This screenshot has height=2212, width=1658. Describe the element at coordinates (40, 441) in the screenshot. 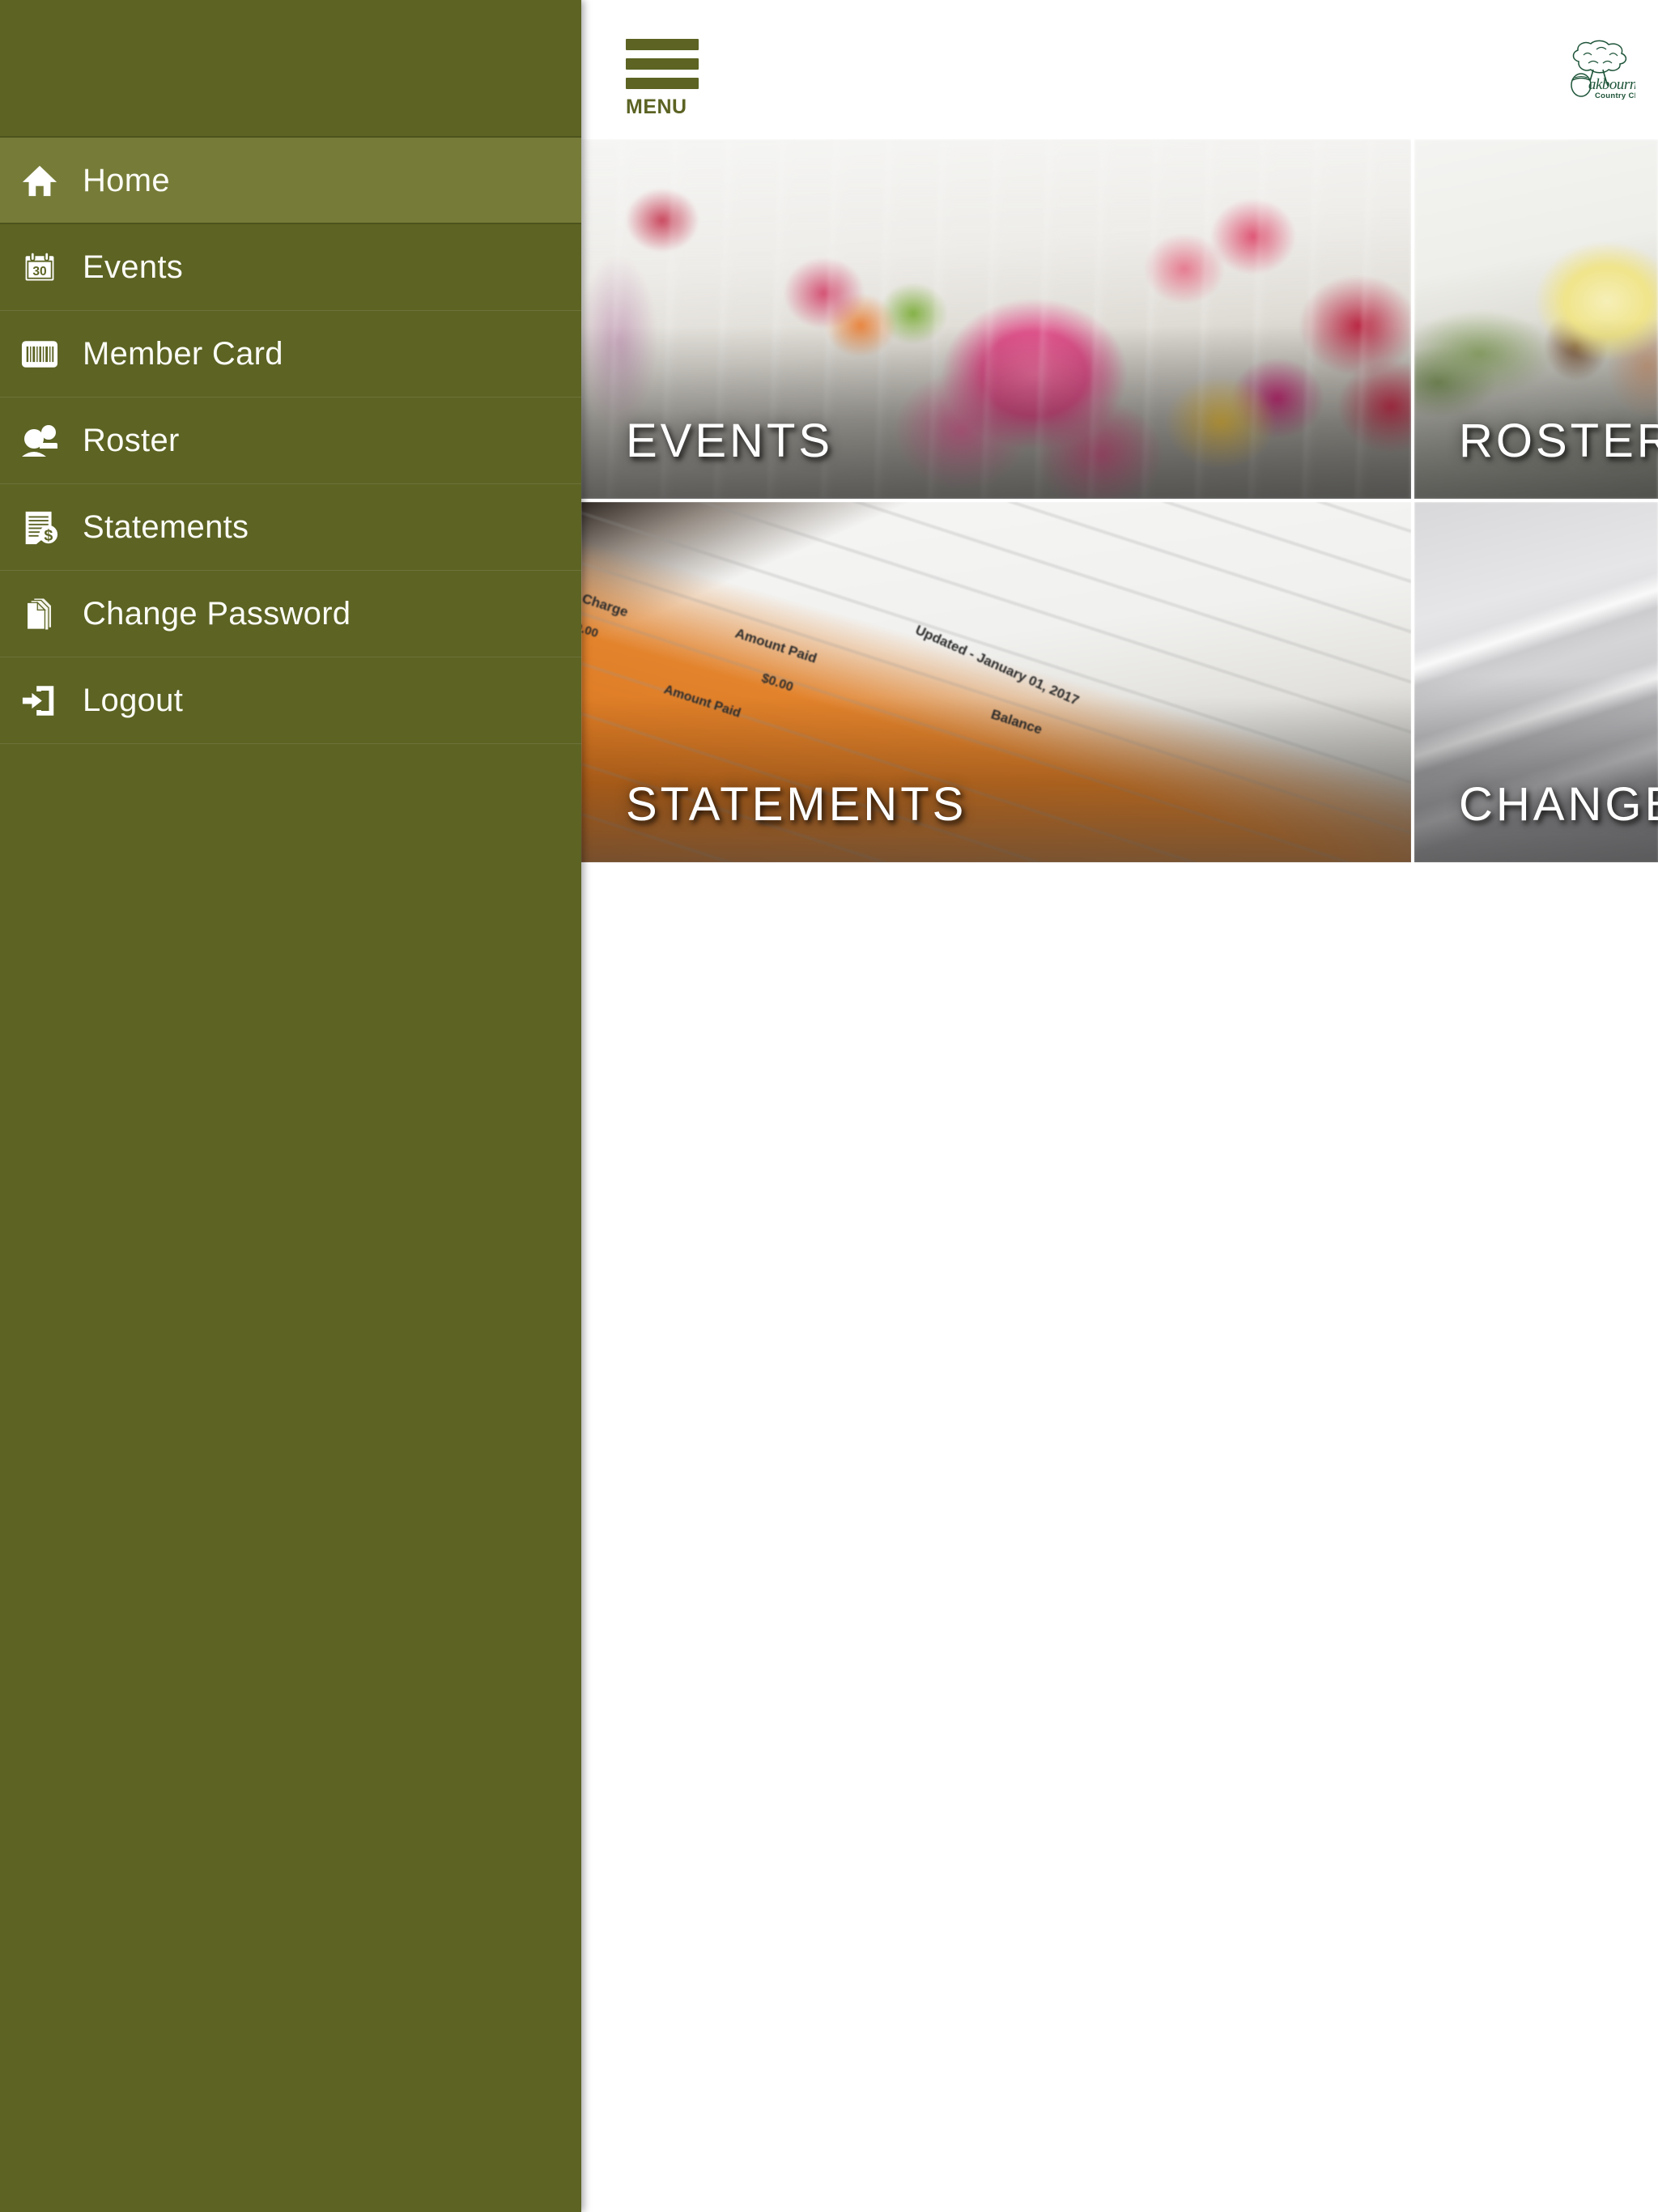

I see `people-icon` at that location.